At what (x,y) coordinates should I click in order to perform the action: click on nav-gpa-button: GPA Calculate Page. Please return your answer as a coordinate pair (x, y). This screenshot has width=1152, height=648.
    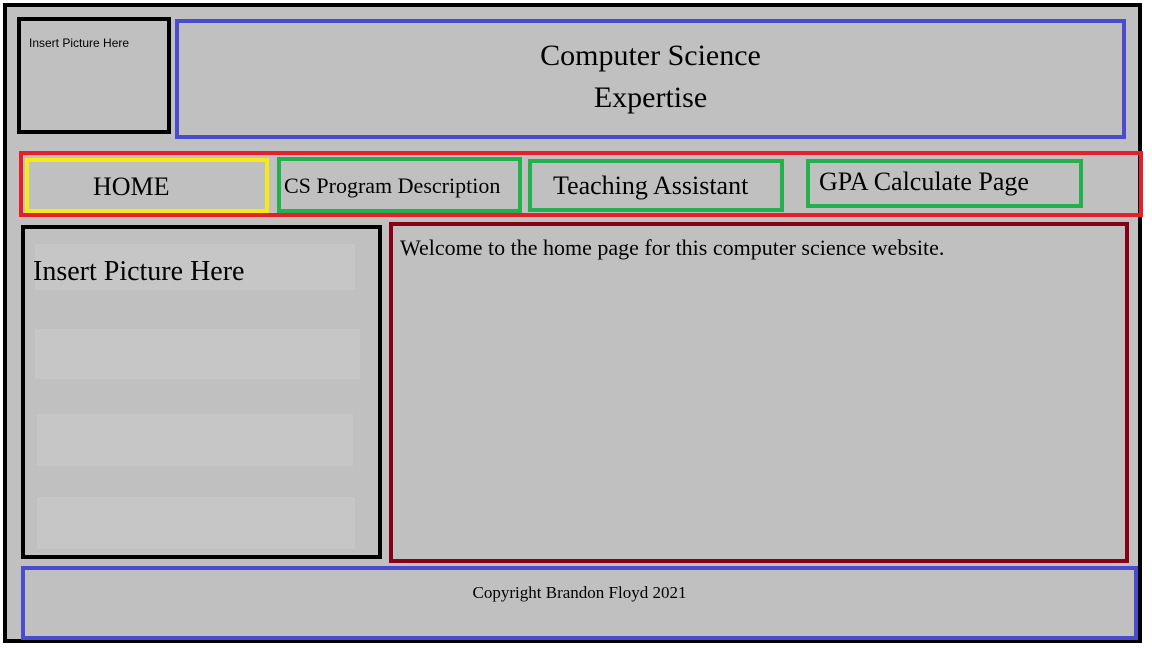
    Looking at the image, I should click on (944, 183).